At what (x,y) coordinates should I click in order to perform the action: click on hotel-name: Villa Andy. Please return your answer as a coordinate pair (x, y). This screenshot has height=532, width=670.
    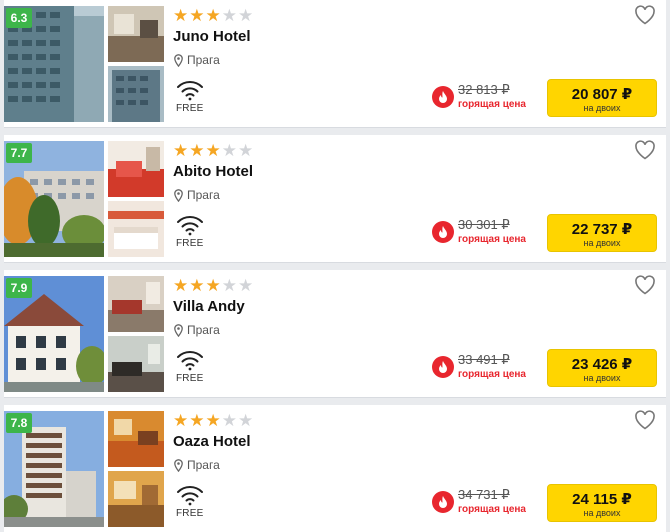
    Looking at the image, I should click on (209, 306).